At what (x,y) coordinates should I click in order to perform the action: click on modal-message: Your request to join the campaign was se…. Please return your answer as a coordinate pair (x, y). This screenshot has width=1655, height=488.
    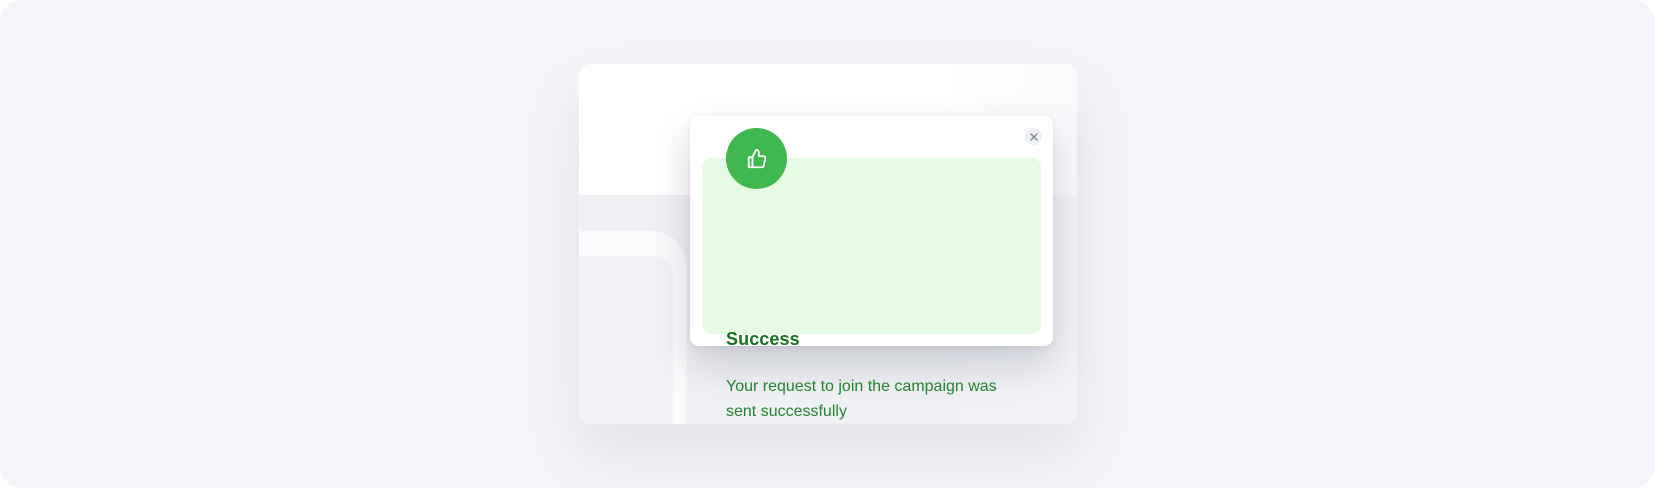
    Looking at the image, I should click on (861, 399).